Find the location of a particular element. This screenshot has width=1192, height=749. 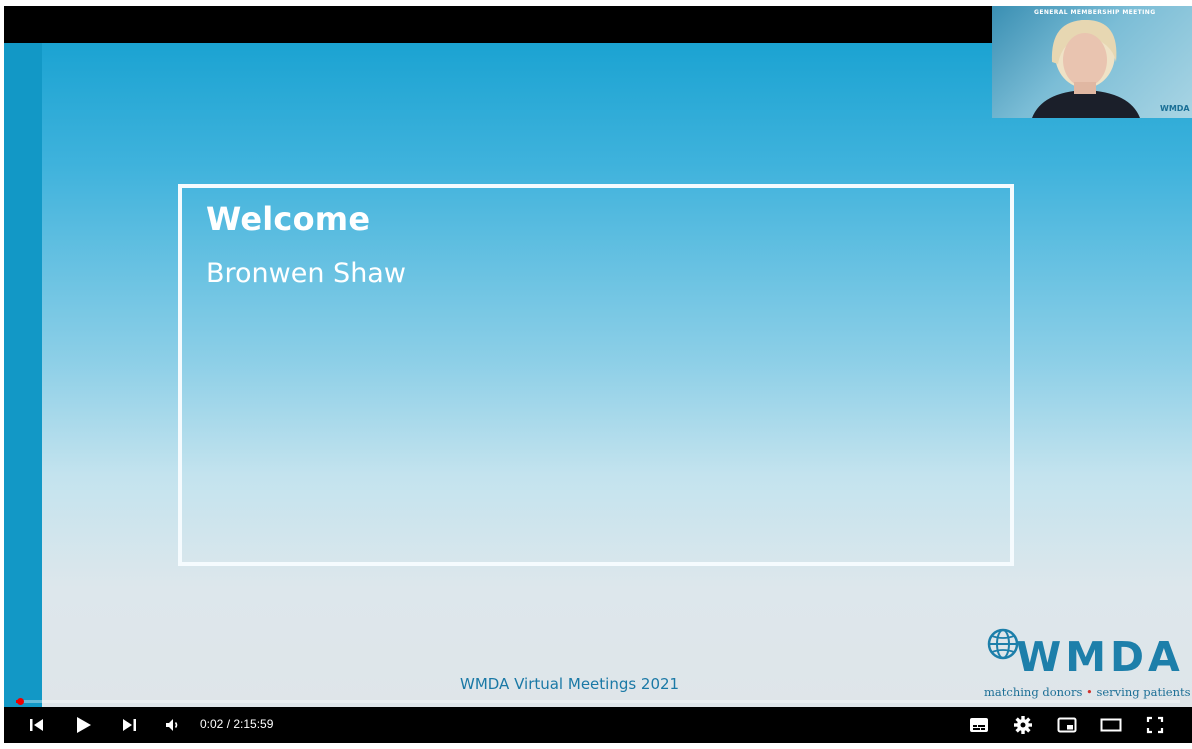

progress-scrubber is located at coordinates (20, 701).